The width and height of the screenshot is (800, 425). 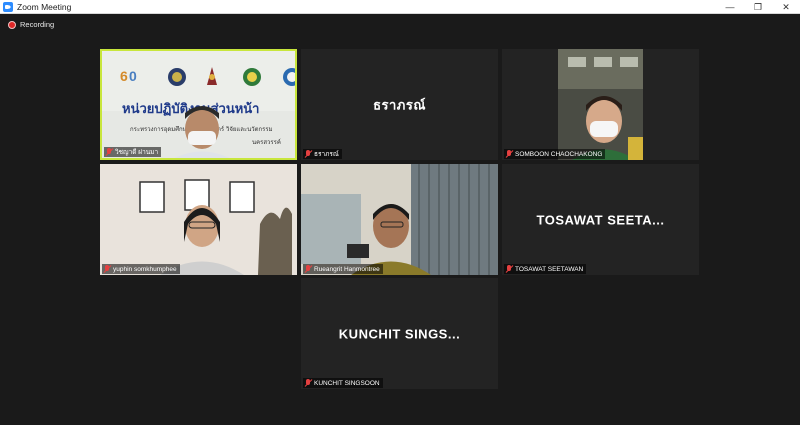 What do you see at coordinates (786, 7) in the screenshot?
I see `close-button: ✕` at bounding box center [786, 7].